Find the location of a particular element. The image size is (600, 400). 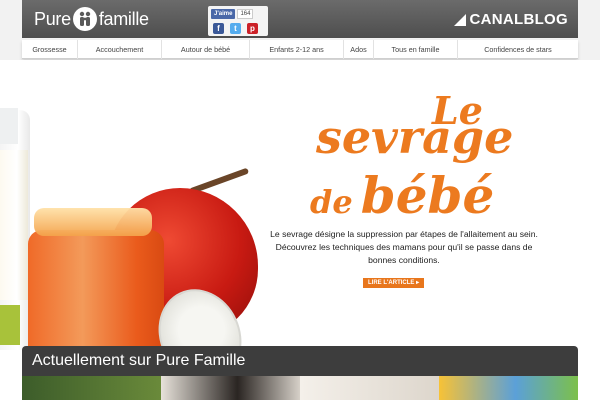

like-count: 164 is located at coordinates (245, 14).